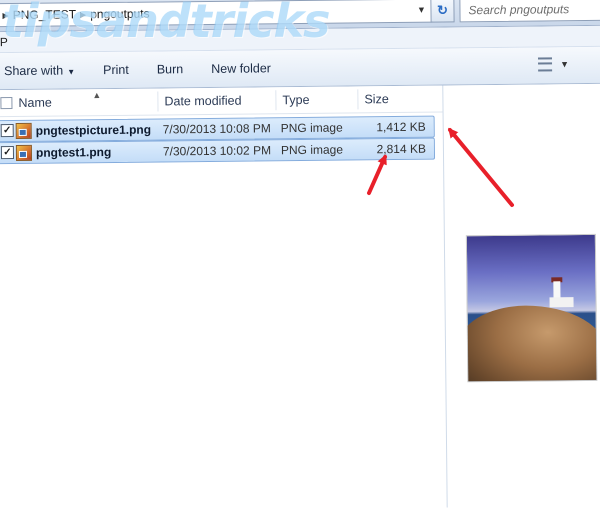  I want to click on arrow-to-second-file-icon, so click(377, 174).